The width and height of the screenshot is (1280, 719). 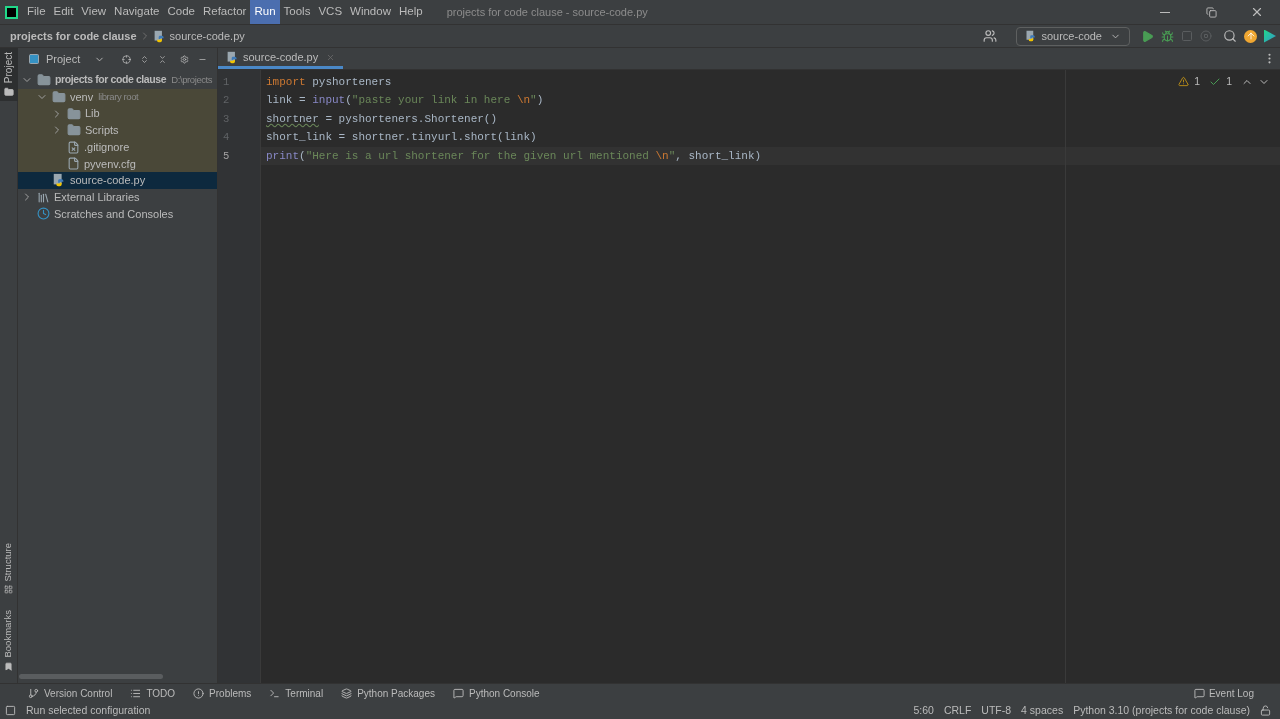 What do you see at coordinates (265, 12) in the screenshot?
I see `menu-item: Run` at bounding box center [265, 12].